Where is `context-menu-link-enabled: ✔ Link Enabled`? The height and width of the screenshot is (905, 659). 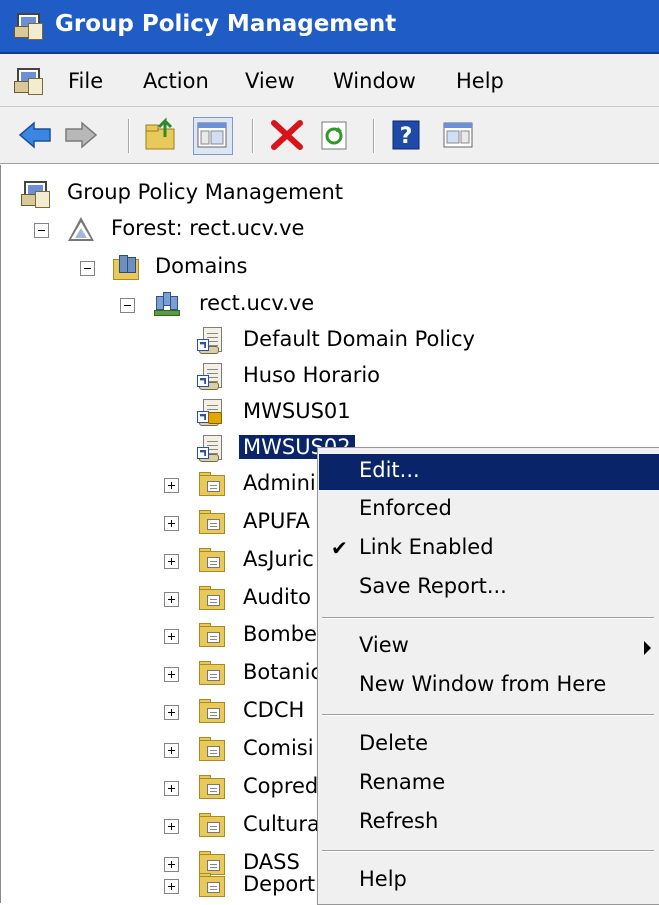 context-menu-link-enabled: ✔ Link Enabled is located at coordinates (489, 549).